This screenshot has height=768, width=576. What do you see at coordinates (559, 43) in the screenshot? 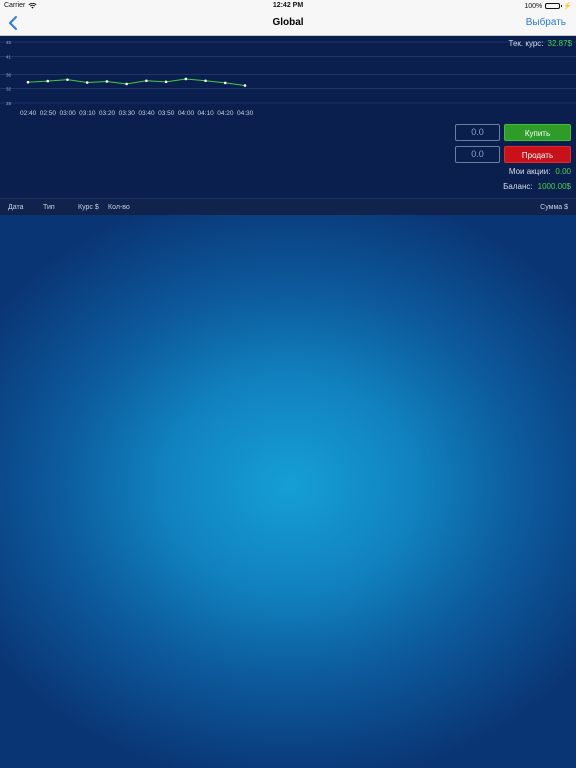
I see `current-rate-value: 32.87$` at bounding box center [559, 43].